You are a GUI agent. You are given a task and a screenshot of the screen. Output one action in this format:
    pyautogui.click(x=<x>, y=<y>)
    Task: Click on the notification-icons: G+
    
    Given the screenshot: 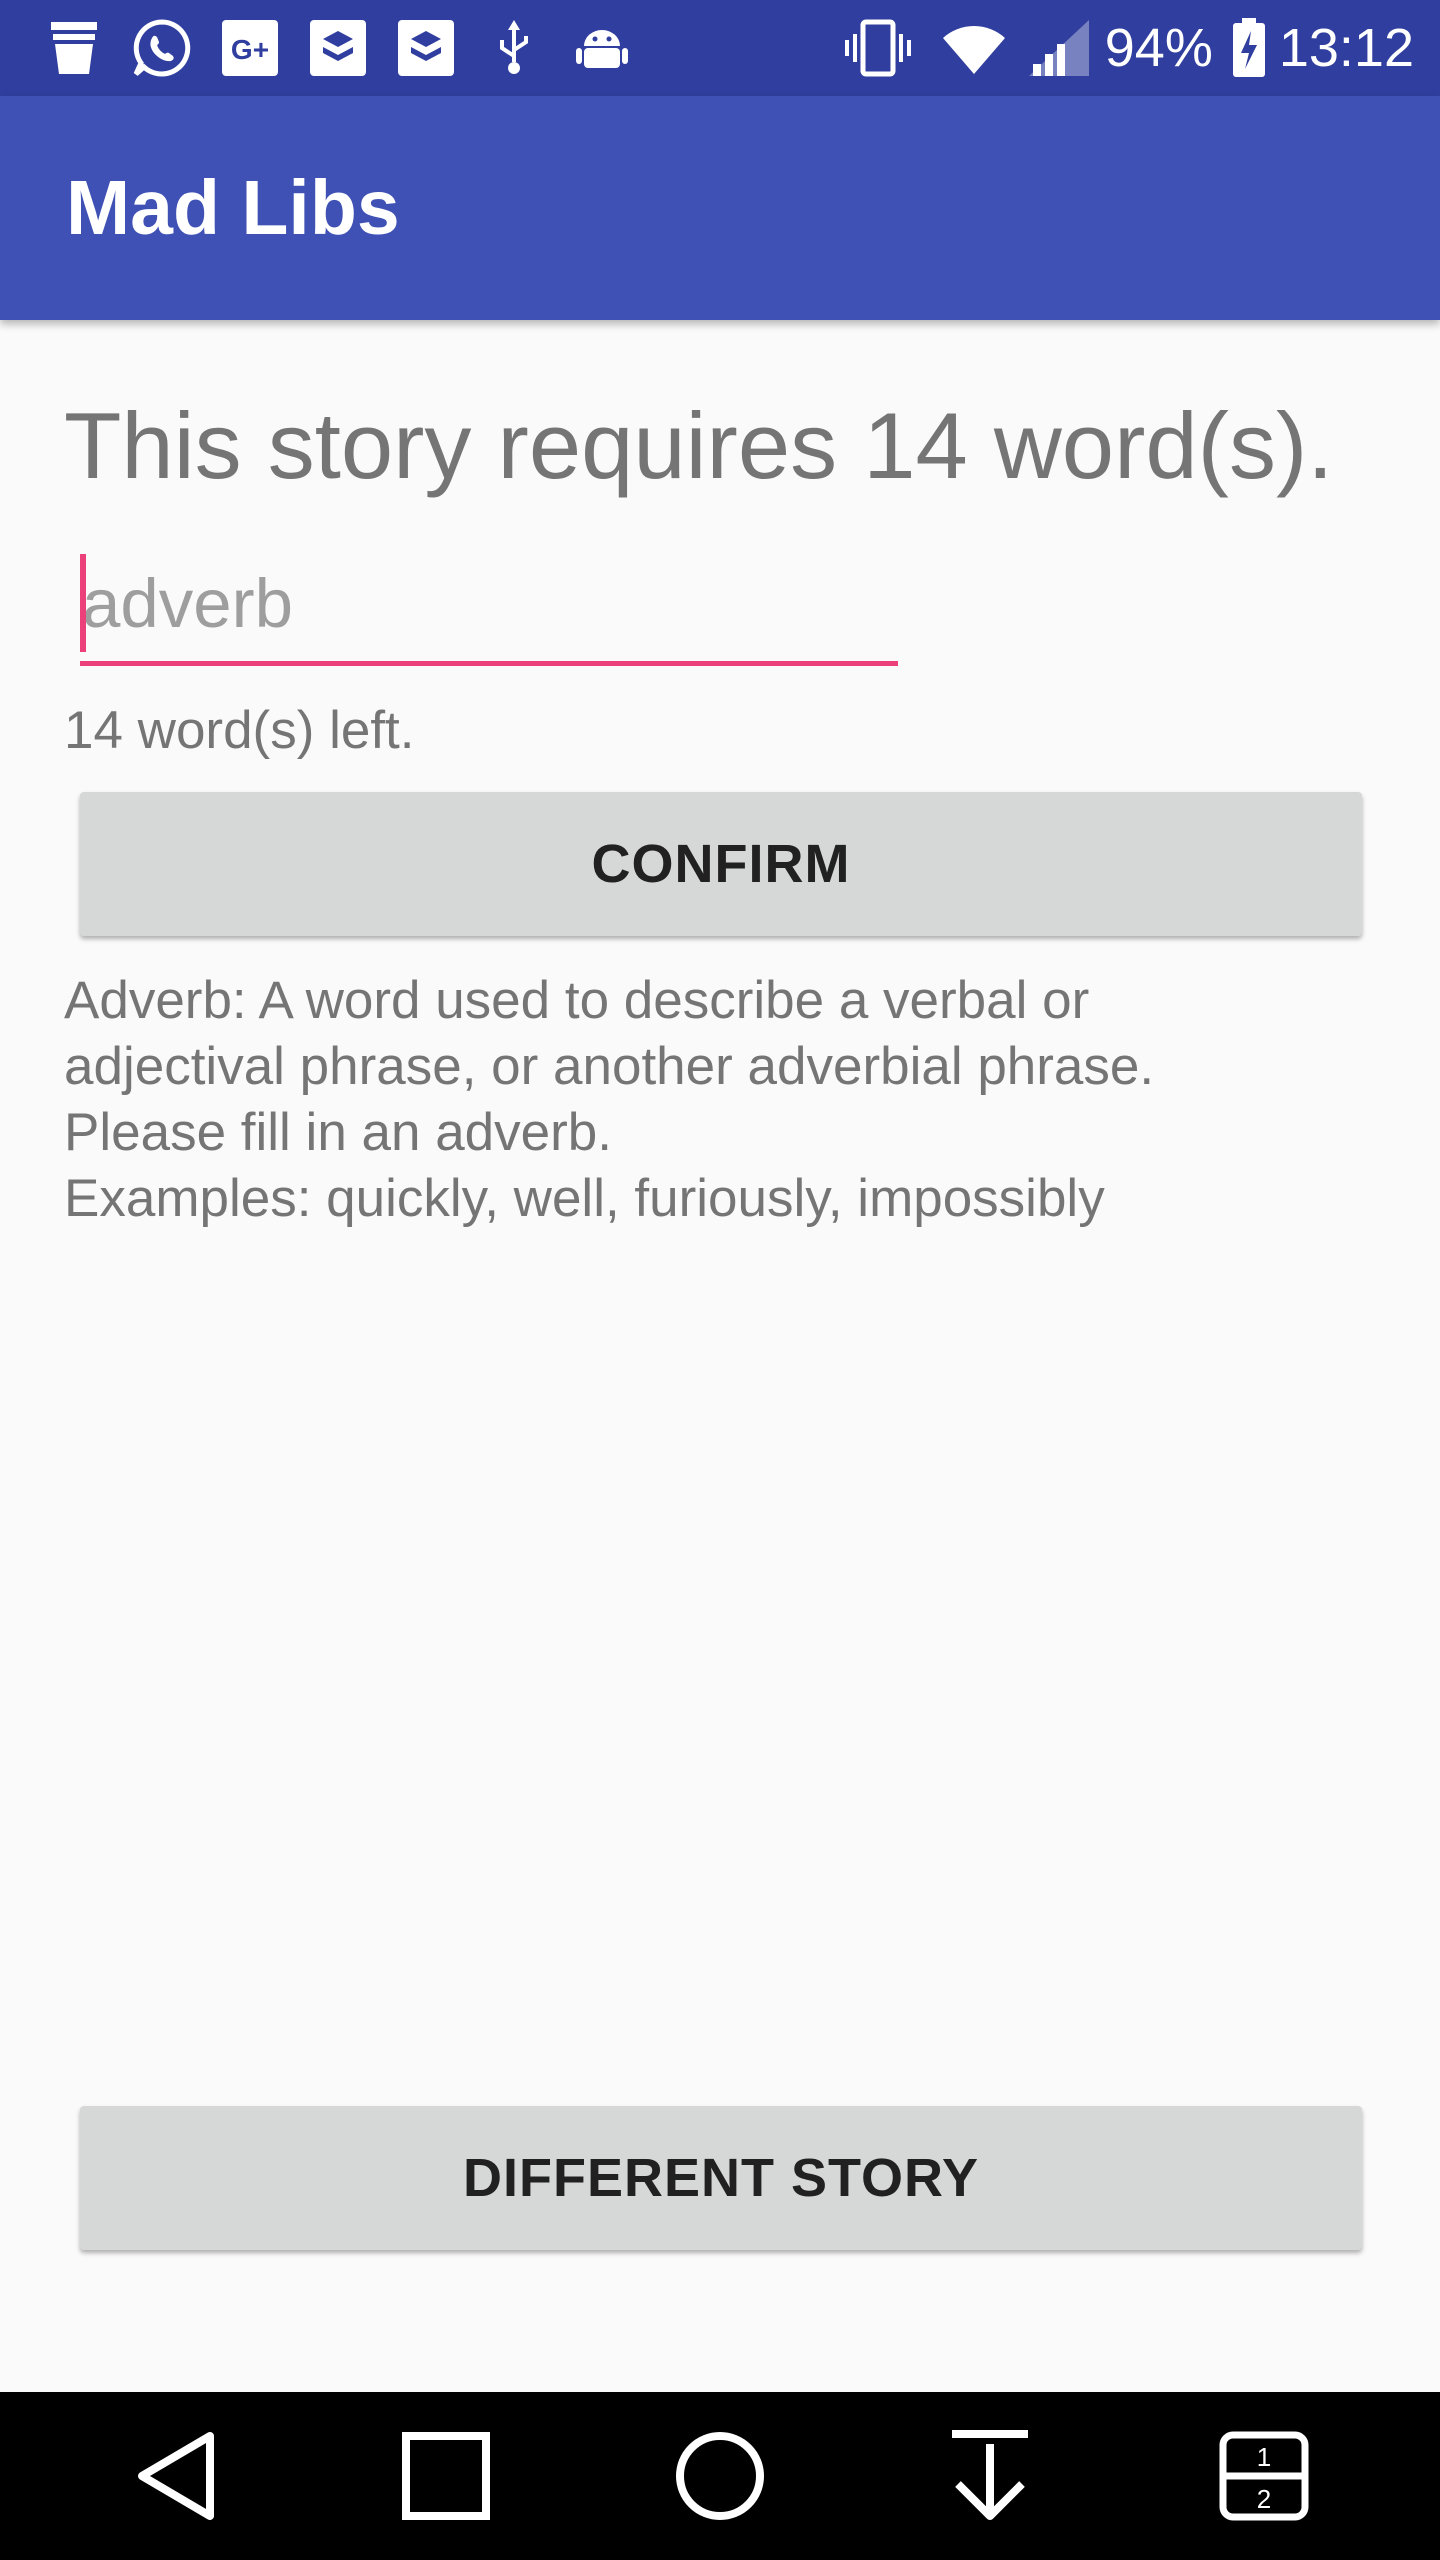 What is the action you would take?
    pyautogui.click(x=352, y=48)
    